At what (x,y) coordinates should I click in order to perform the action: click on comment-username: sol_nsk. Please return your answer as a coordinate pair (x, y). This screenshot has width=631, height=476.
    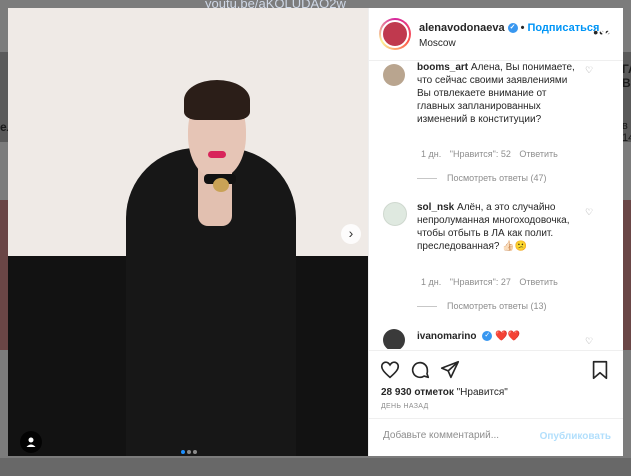
    Looking at the image, I should click on (435, 207).